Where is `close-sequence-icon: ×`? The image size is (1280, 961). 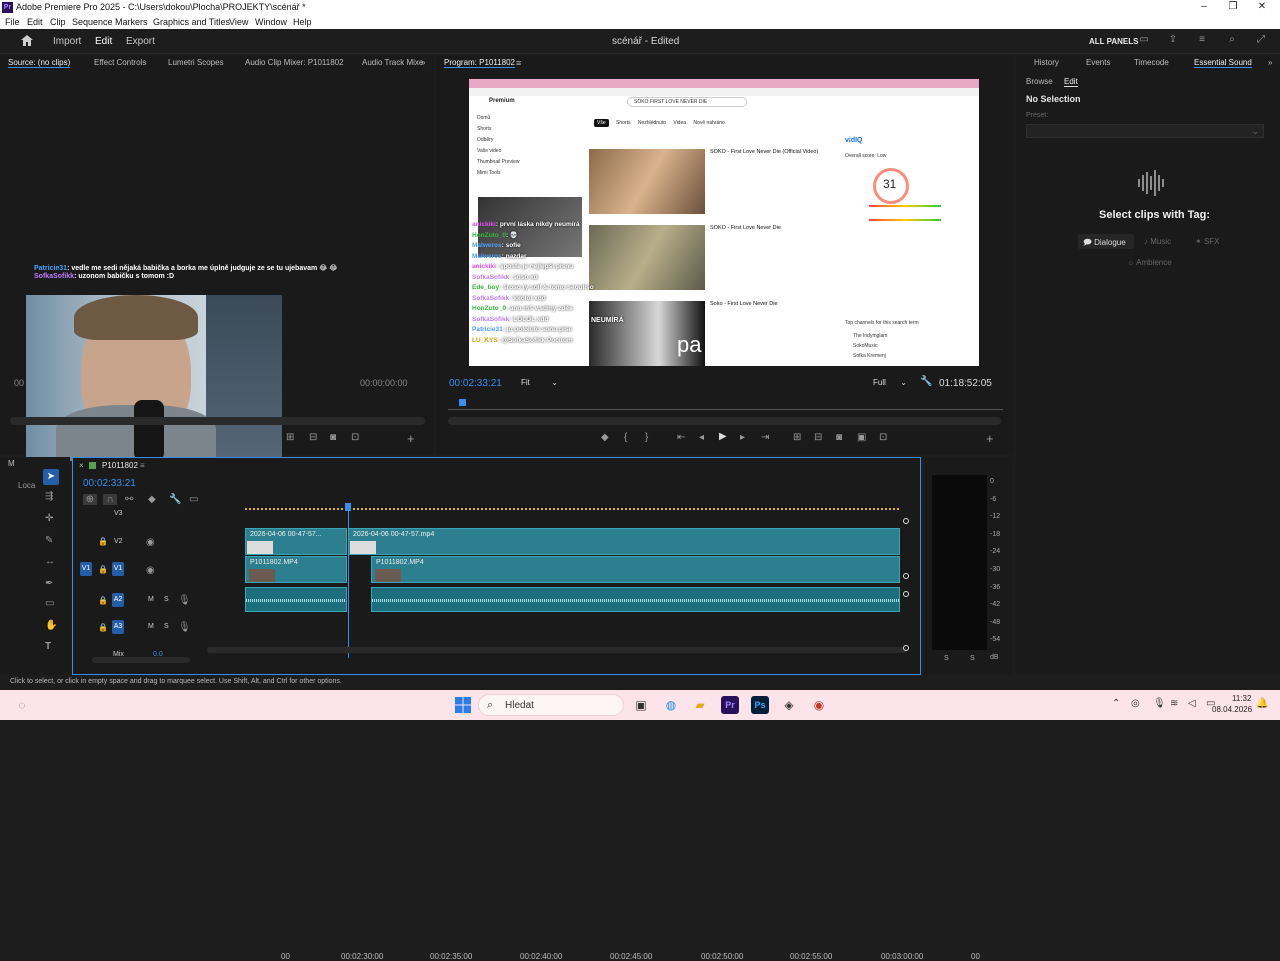
close-sequence-icon: × is located at coordinates (81, 465).